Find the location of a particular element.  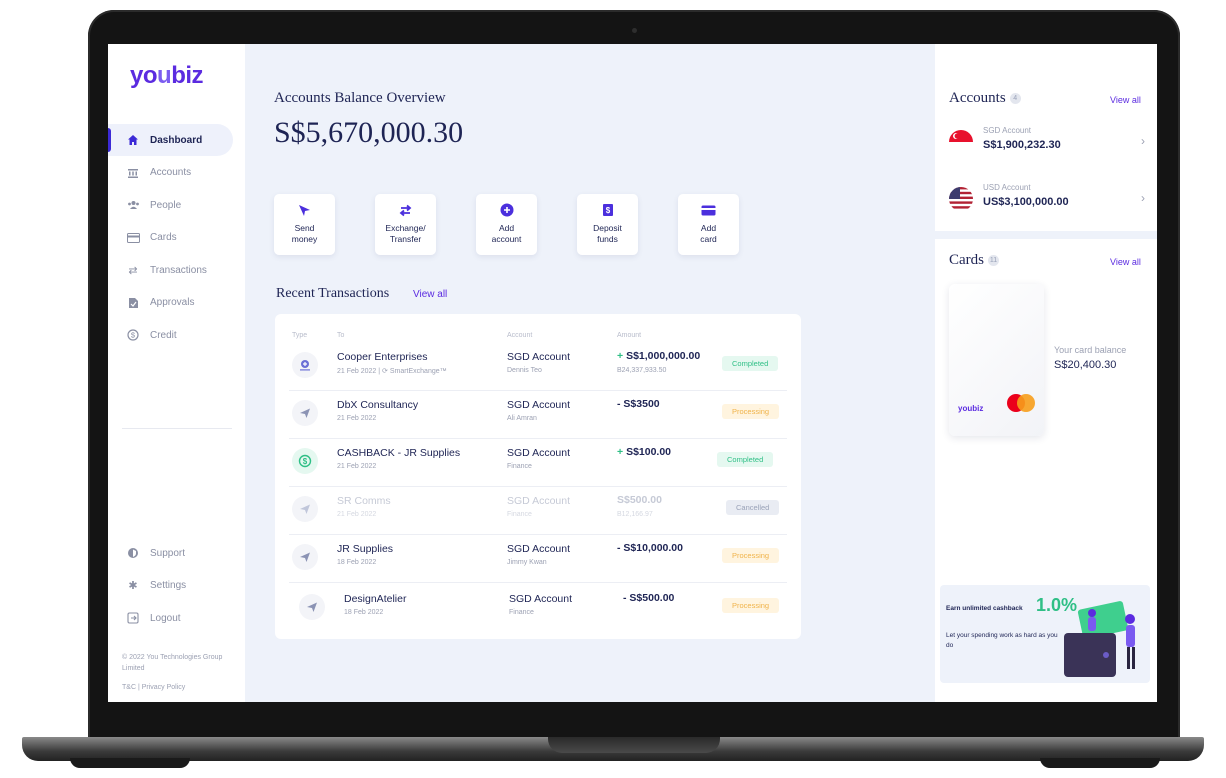

action-label: Send is located at coordinates (304, 228).